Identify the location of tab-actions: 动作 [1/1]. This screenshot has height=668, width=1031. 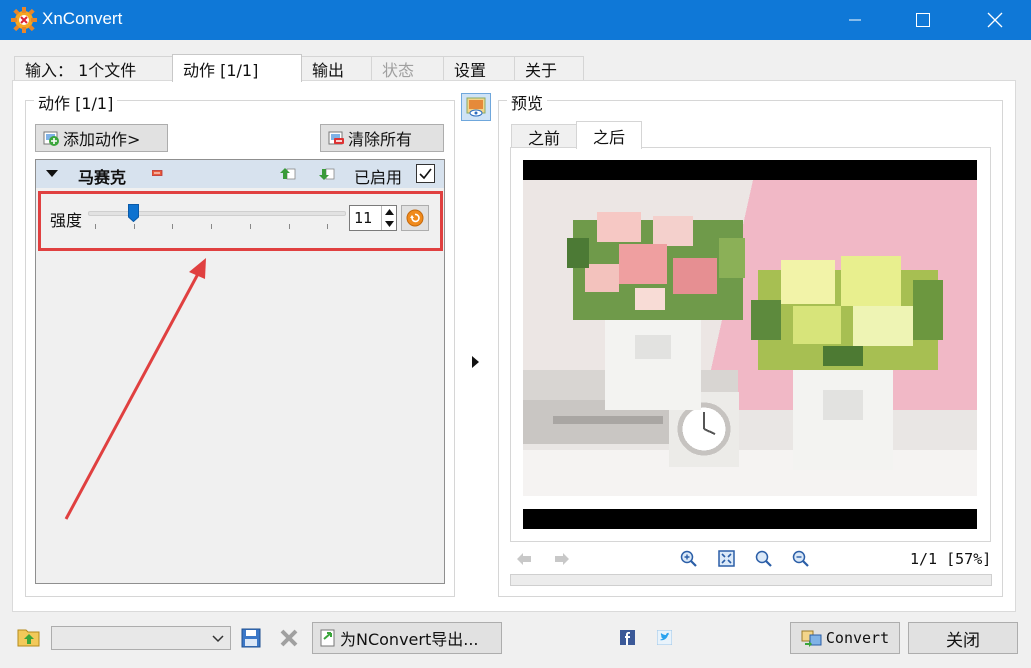
(237, 68).